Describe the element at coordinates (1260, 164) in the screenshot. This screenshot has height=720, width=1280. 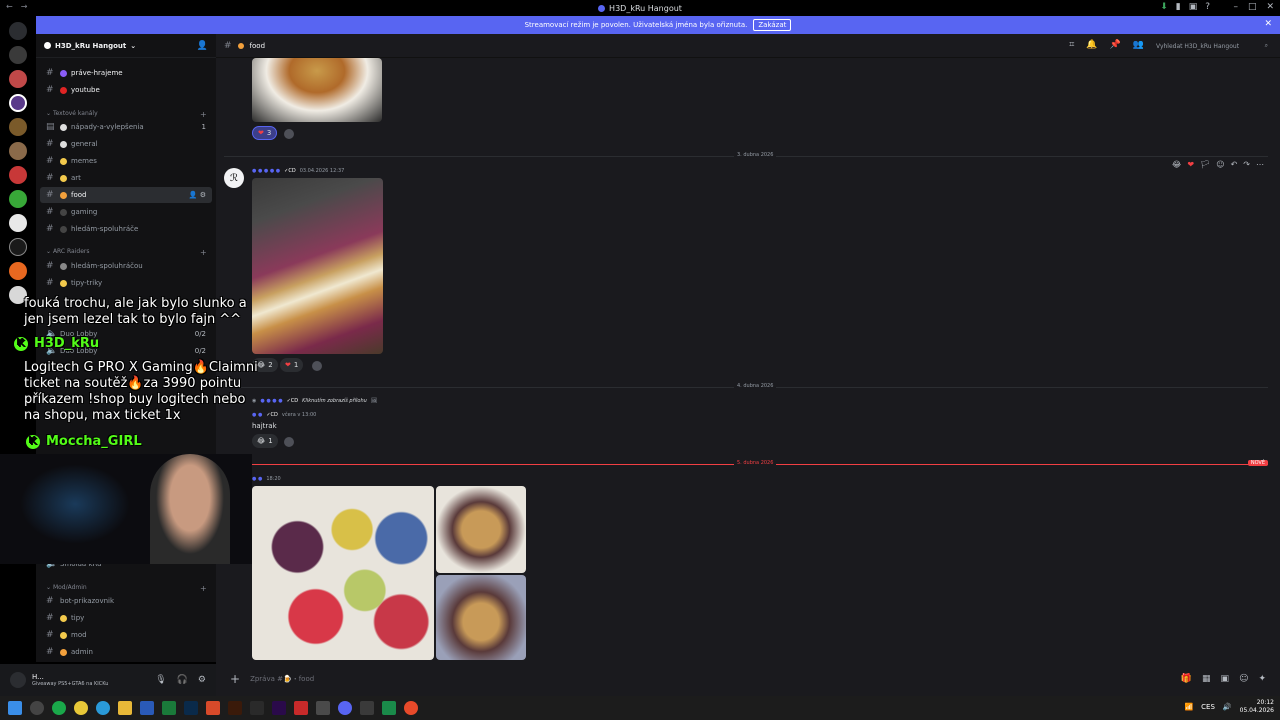
I see `more-icon: ⋯` at that location.